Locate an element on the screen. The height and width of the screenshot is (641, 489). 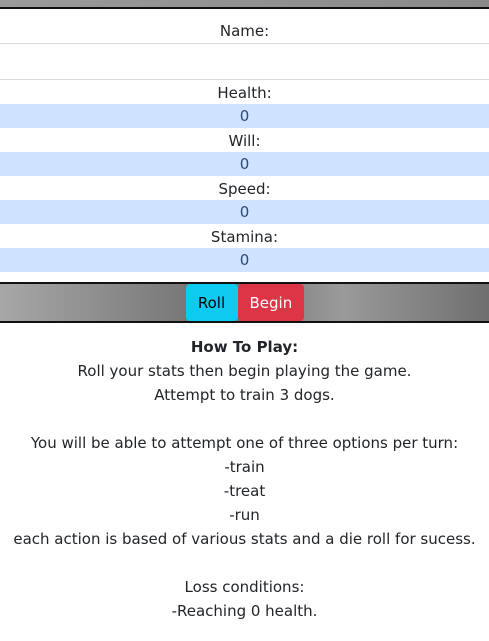
health-value: 0 is located at coordinates (244, 116).